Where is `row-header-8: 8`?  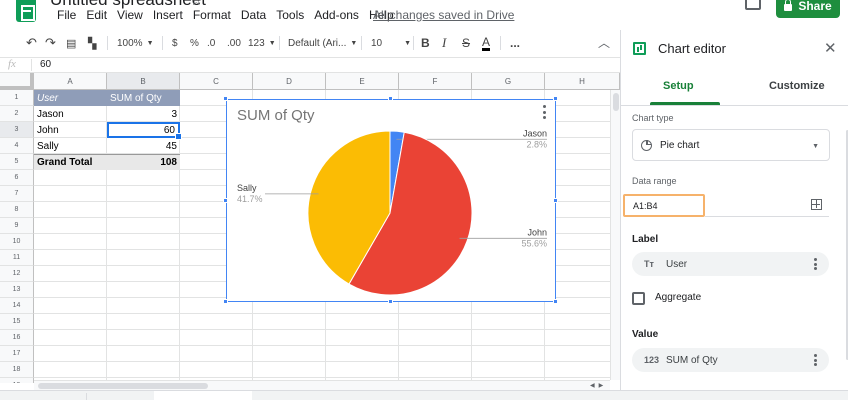
row-header-8: 8 is located at coordinates (17, 210).